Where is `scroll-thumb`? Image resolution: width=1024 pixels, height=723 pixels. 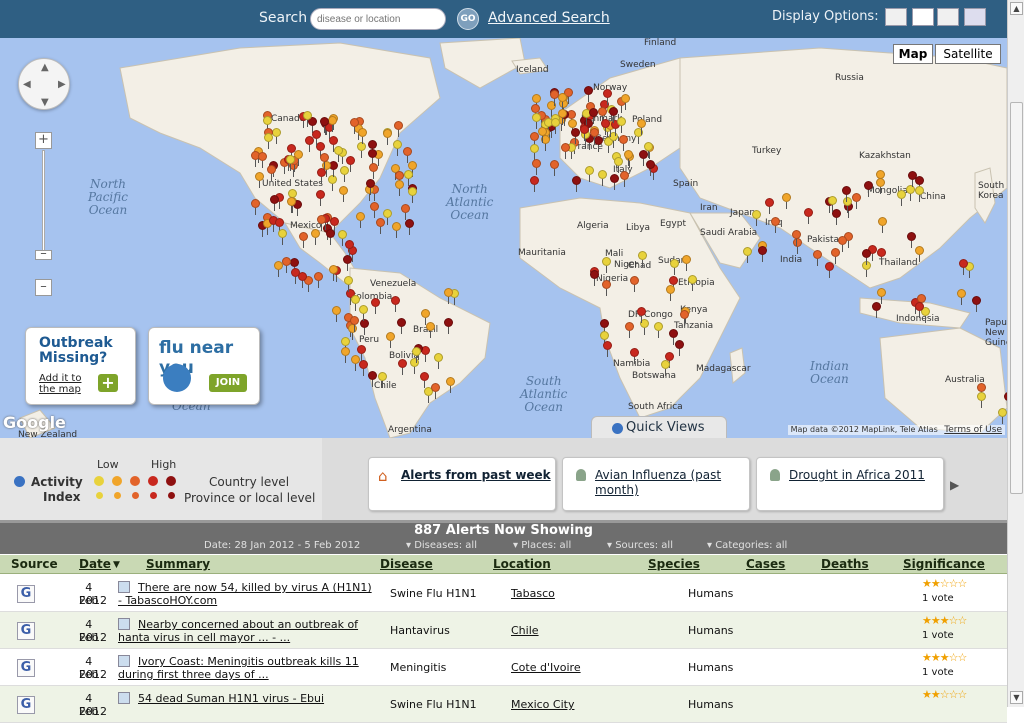 scroll-thumb is located at coordinates (1016, 298).